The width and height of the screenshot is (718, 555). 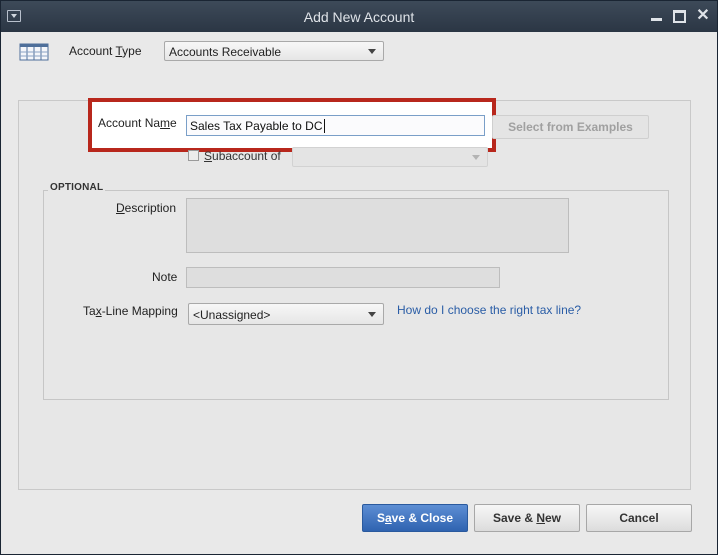 I want to click on minimize-icon, so click(x=657, y=16).